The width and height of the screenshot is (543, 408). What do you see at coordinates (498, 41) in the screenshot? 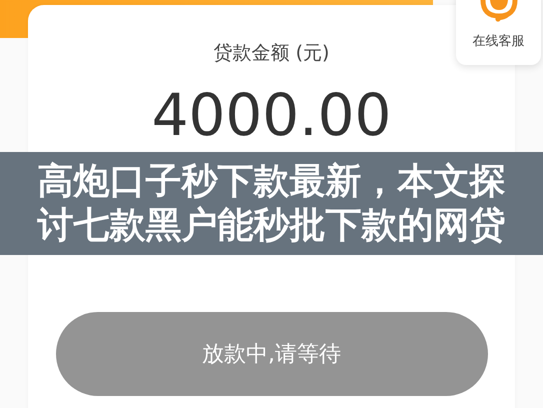
I see `support-label: 在线客服` at bounding box center [498, 41].